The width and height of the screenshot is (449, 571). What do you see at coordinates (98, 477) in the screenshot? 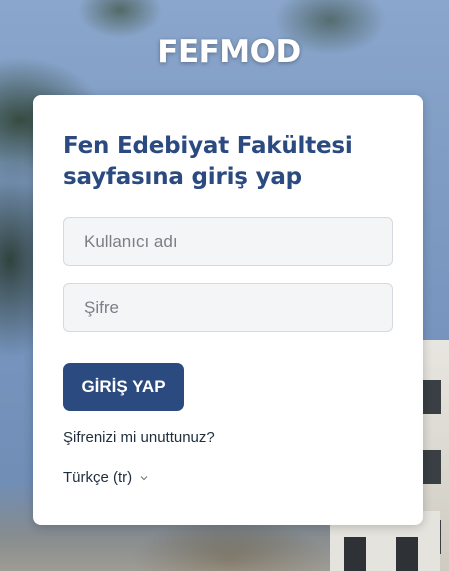
I see `language-label: Türkçe (tr)` at bounding box center [98, 477].